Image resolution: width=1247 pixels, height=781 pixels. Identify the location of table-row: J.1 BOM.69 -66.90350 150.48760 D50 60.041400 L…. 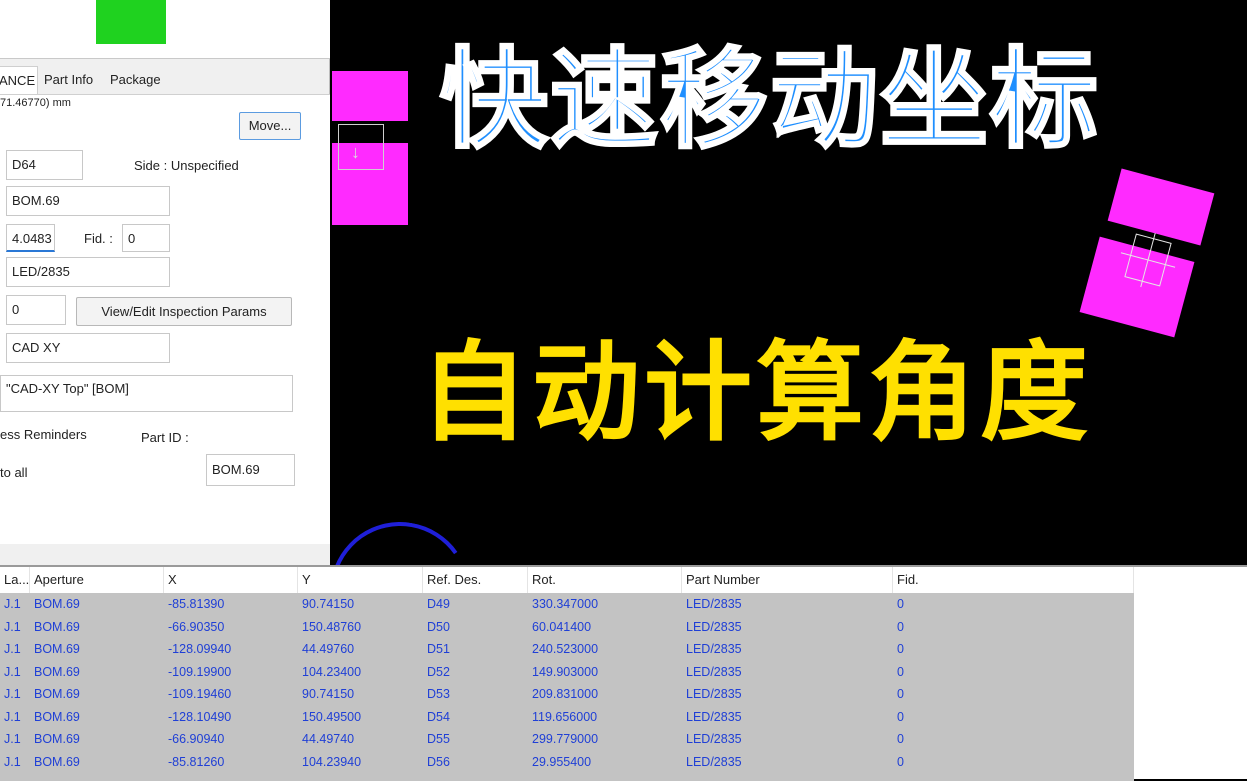
(567, 627).